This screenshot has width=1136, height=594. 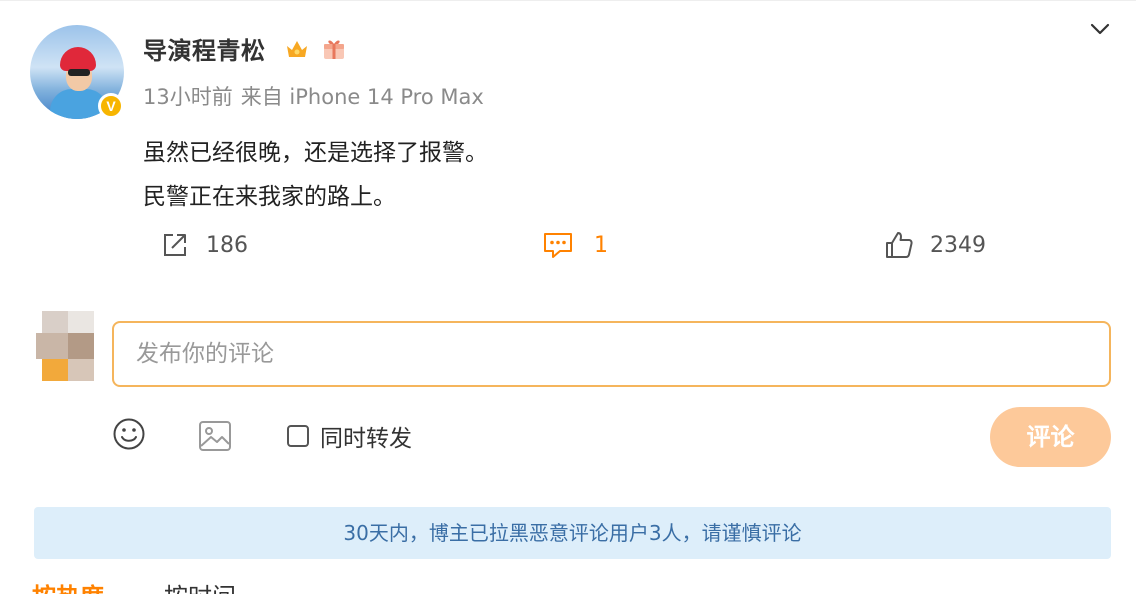 I want to click on forward-label: 同时转发, so click(x=366, y=436).